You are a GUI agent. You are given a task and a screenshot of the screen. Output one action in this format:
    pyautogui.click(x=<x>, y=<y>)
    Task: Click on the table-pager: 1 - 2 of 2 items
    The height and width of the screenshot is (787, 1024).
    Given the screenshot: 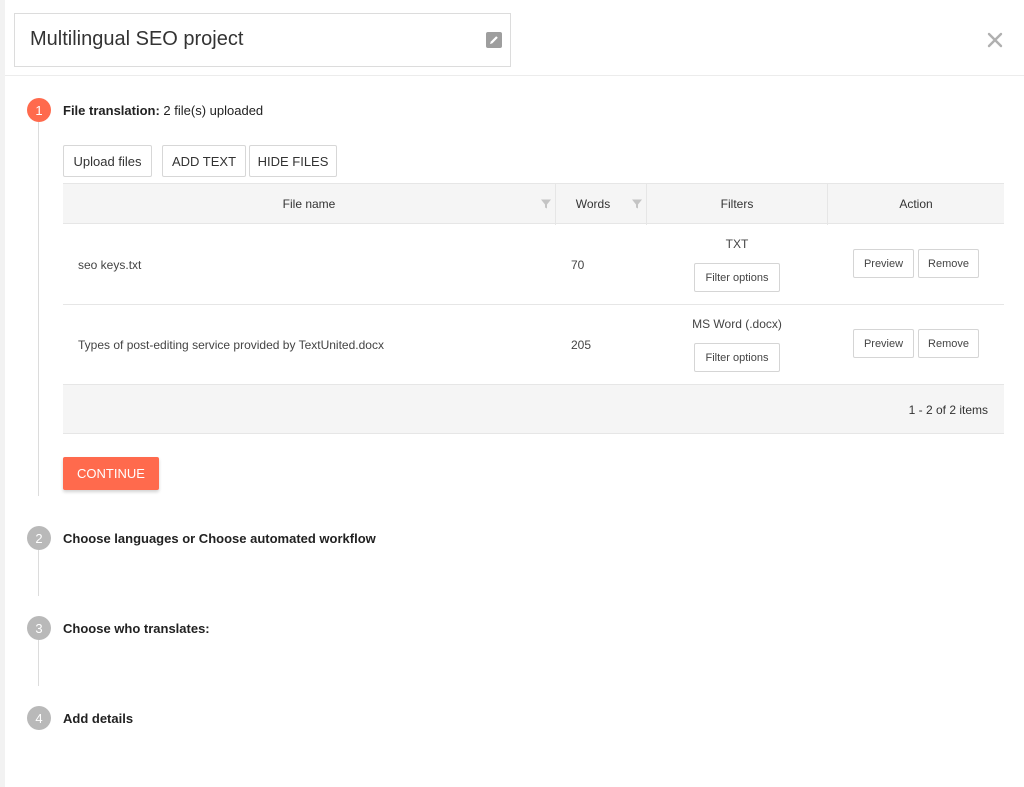 What is the action you would take?
    pyautogui.click(x=533, y=409)
    